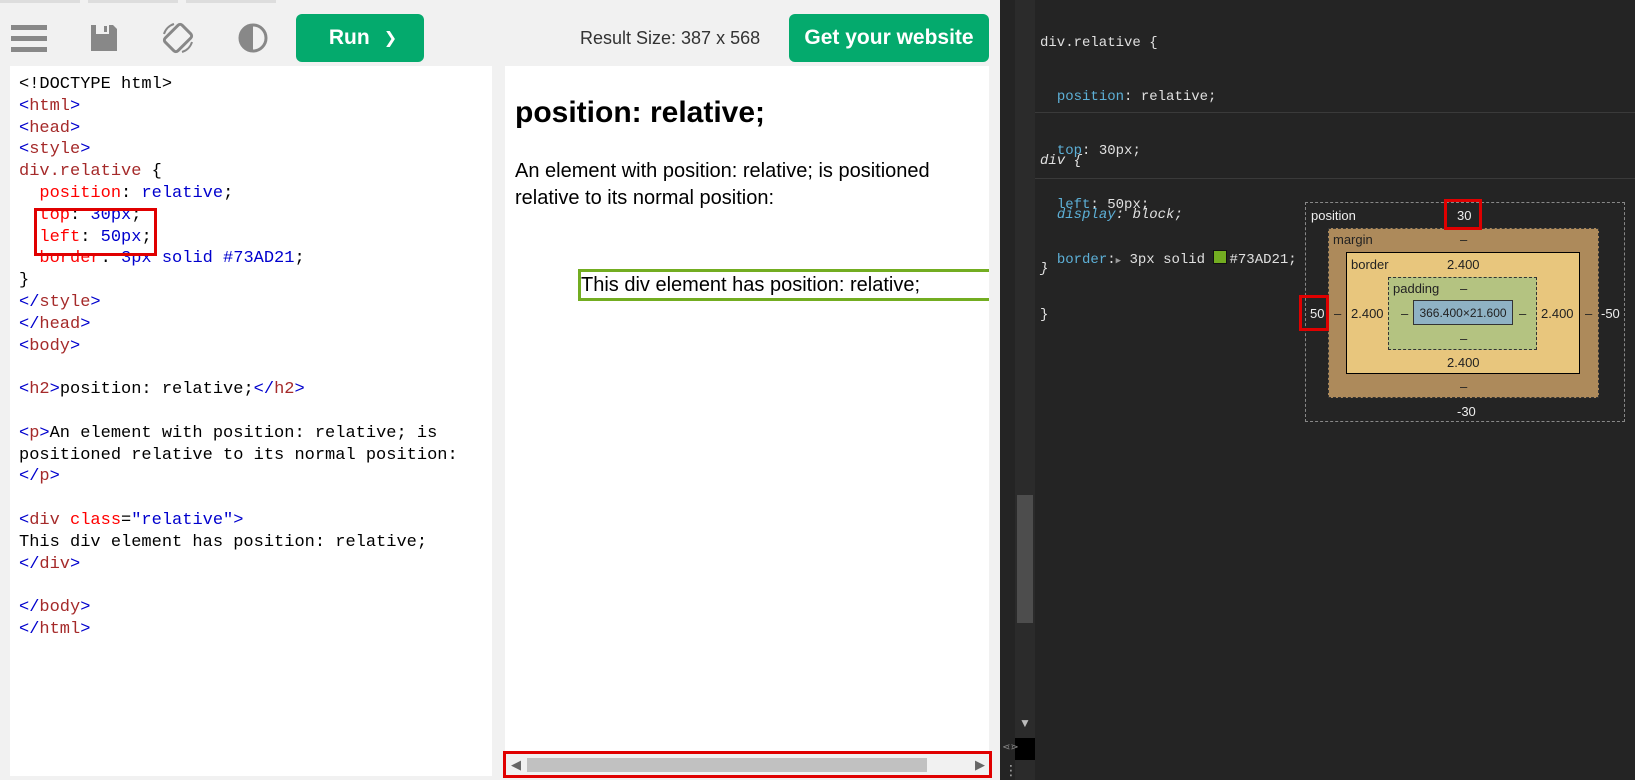 The width and height of the screenshot is (1635, 780). I want to click on box-model-padding-bottom: –, so click(1463, 338).